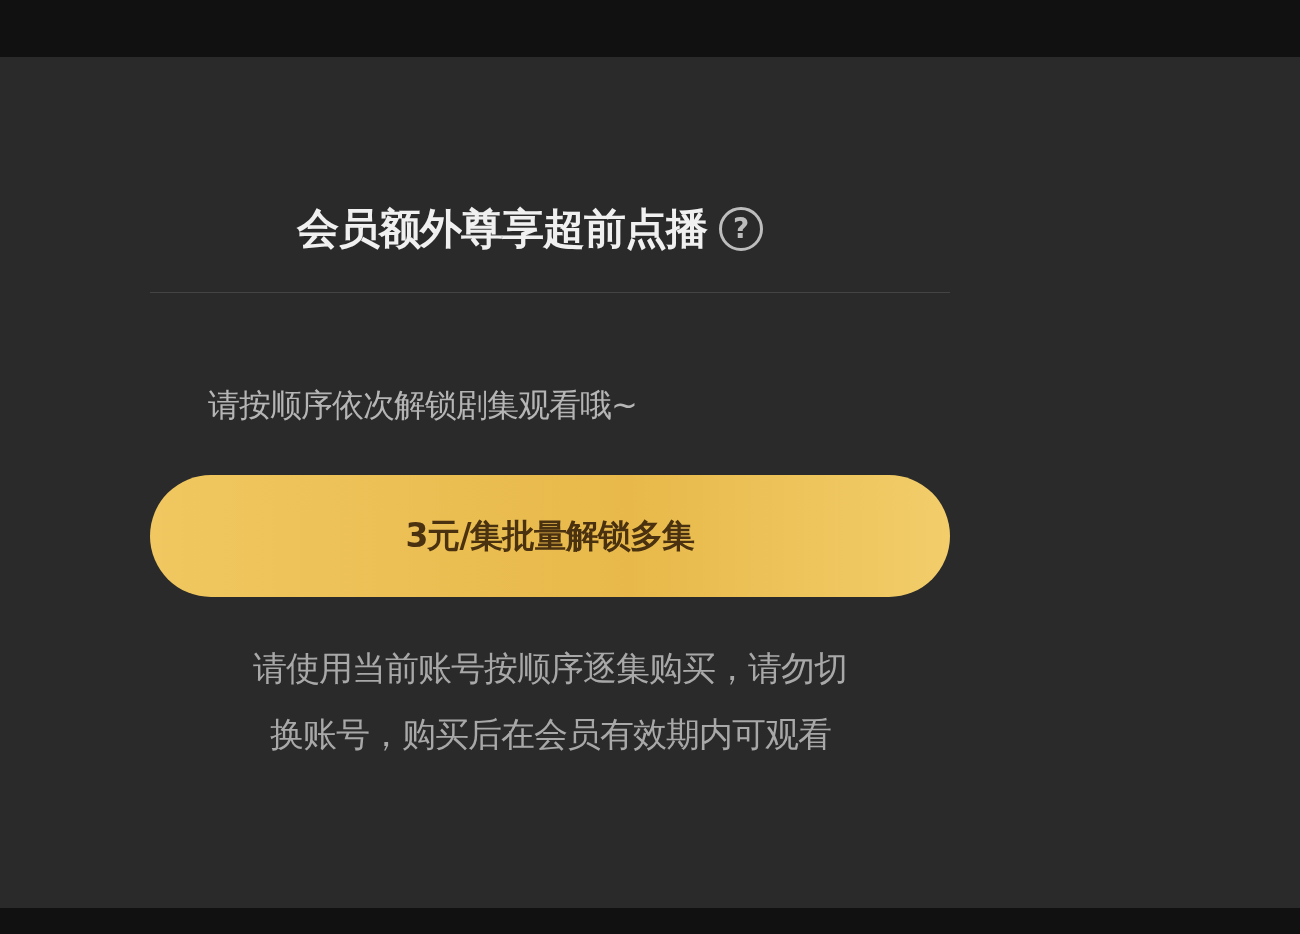 Image resolution: width=1300 pixels, height=934 pixels. I want to click on unlock-button: 3元/集批量解锁多集, so click(550, 536).